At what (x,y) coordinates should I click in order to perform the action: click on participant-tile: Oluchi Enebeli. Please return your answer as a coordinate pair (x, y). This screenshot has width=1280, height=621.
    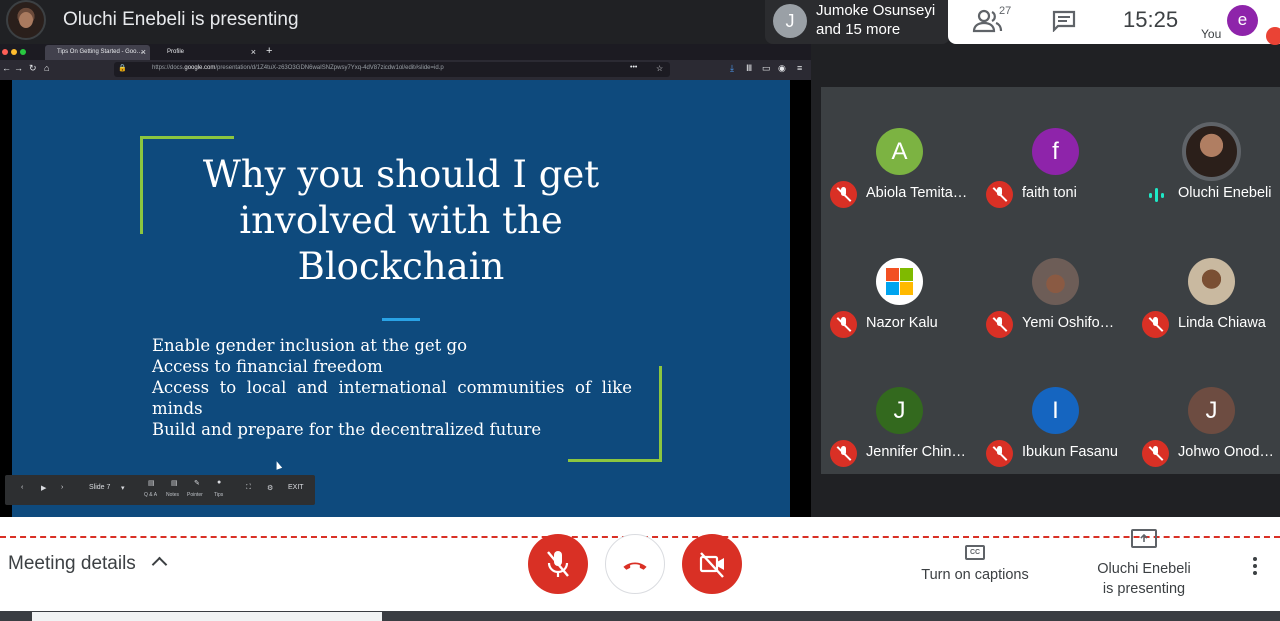
    Looking at the image, I should click on (1206, 151).